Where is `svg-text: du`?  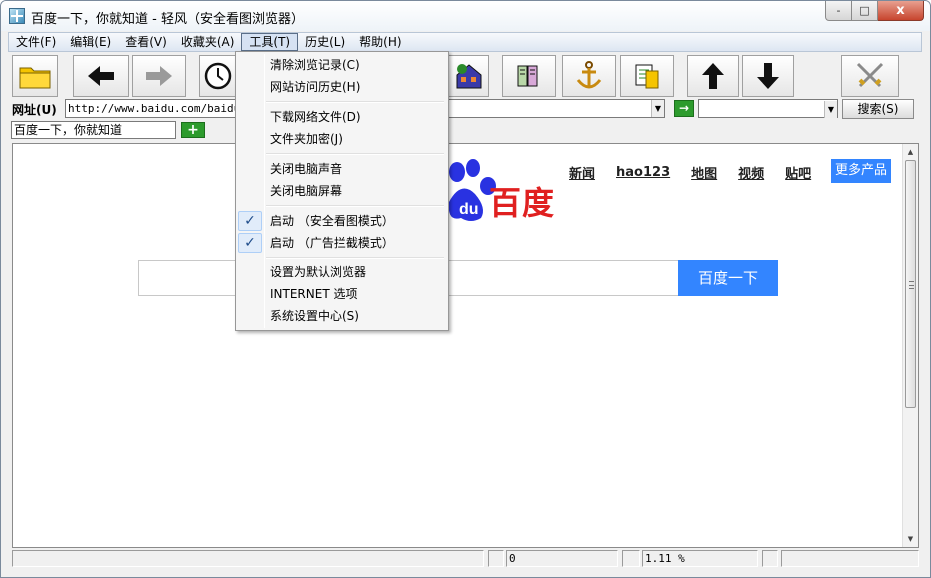 svg-text: du is located at coordinates (469, 209).